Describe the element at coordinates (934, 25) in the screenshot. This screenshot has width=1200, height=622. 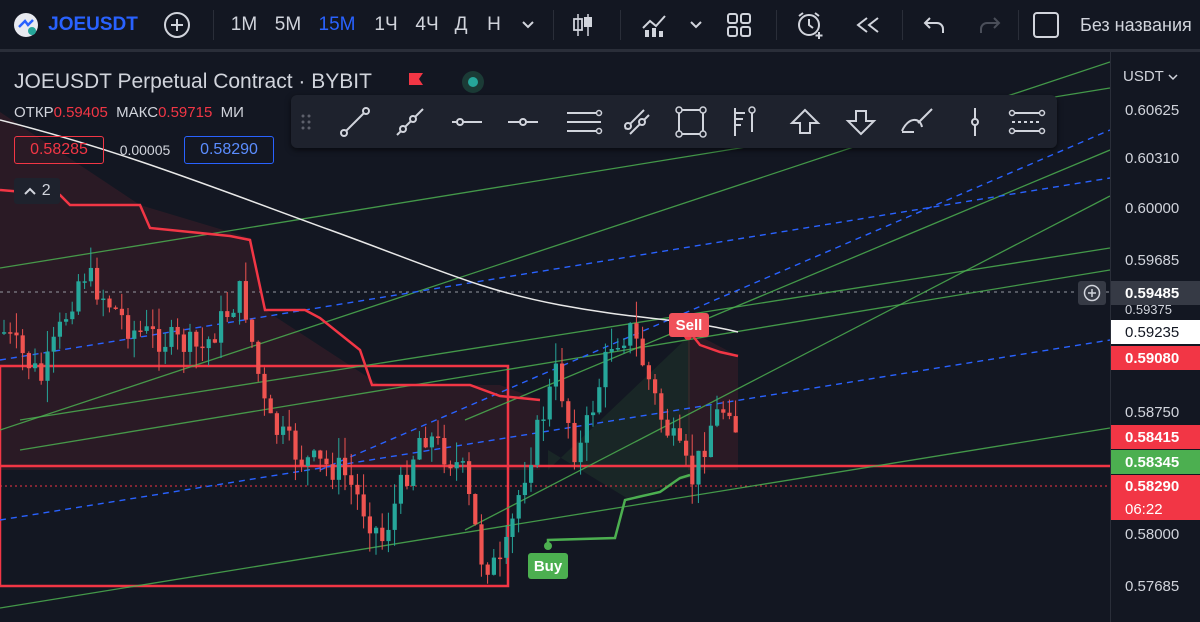
I see `undo-icon` at that location.